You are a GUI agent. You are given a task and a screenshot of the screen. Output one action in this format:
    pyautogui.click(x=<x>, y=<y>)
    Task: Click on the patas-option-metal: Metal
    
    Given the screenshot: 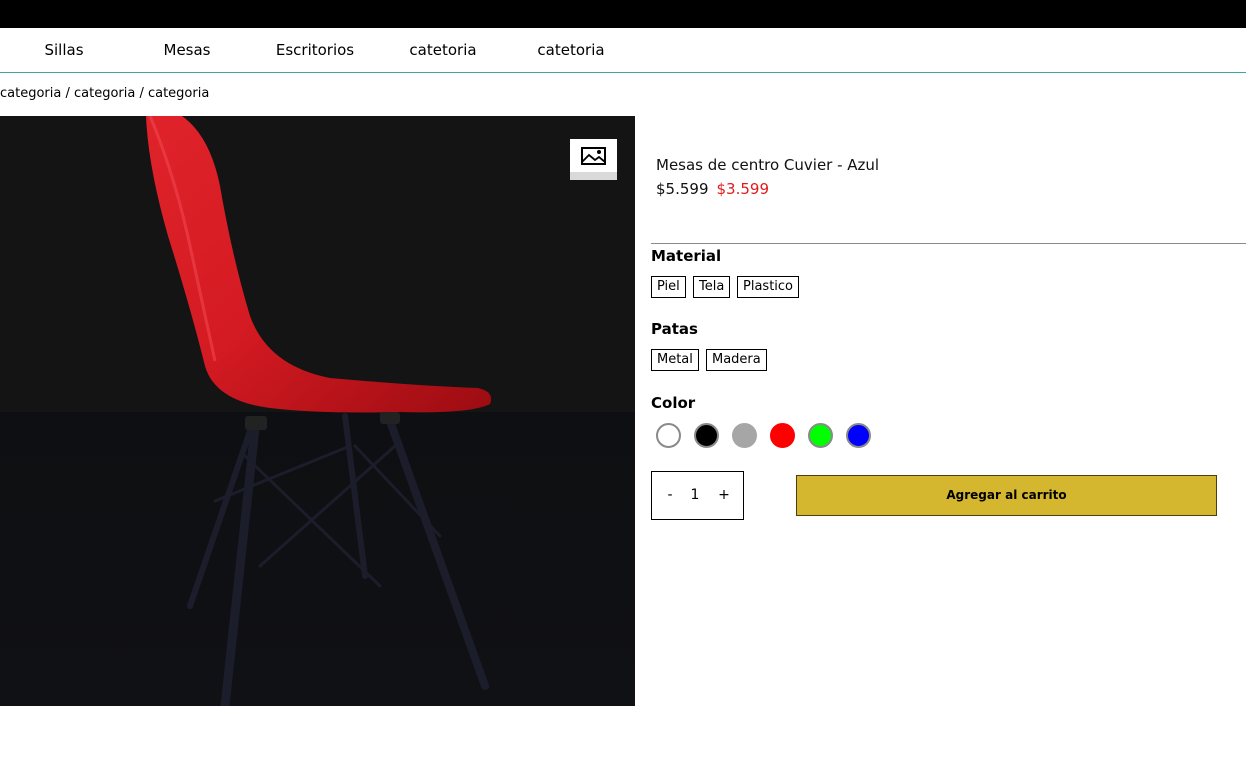 What is the action you would take?
    pyautogui.click(x=675, y=360)
    